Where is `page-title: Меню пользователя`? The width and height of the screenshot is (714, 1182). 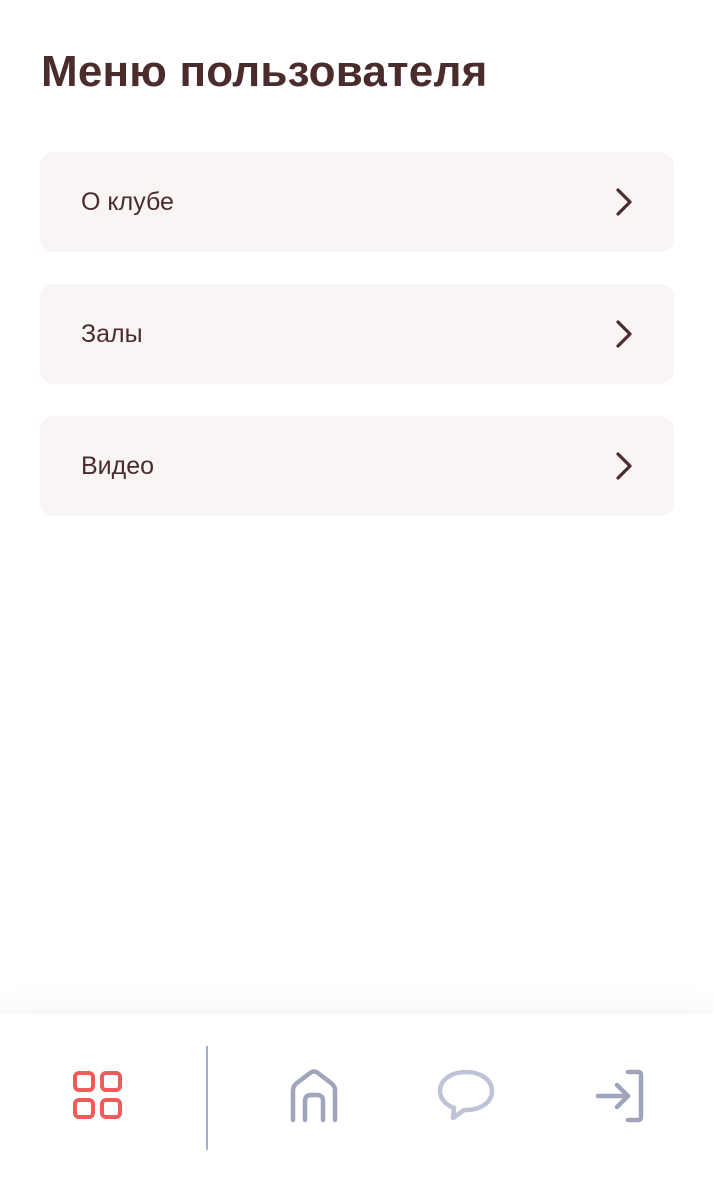
page-title: Меню пользователя is located at coordinates (264, 71).